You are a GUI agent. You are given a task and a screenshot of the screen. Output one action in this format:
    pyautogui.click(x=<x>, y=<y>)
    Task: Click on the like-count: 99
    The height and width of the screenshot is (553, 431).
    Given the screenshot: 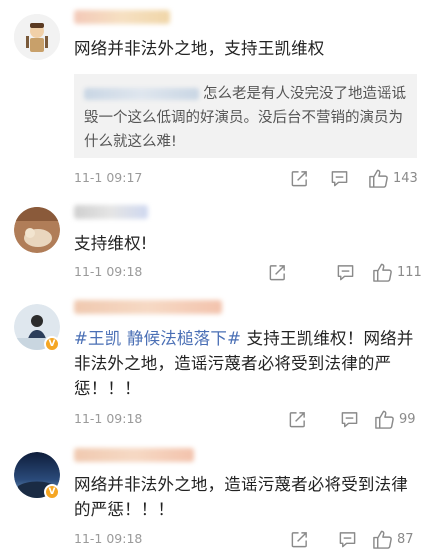 What is the action you would take?
    pyautogui.click(x=407, y=419)
    